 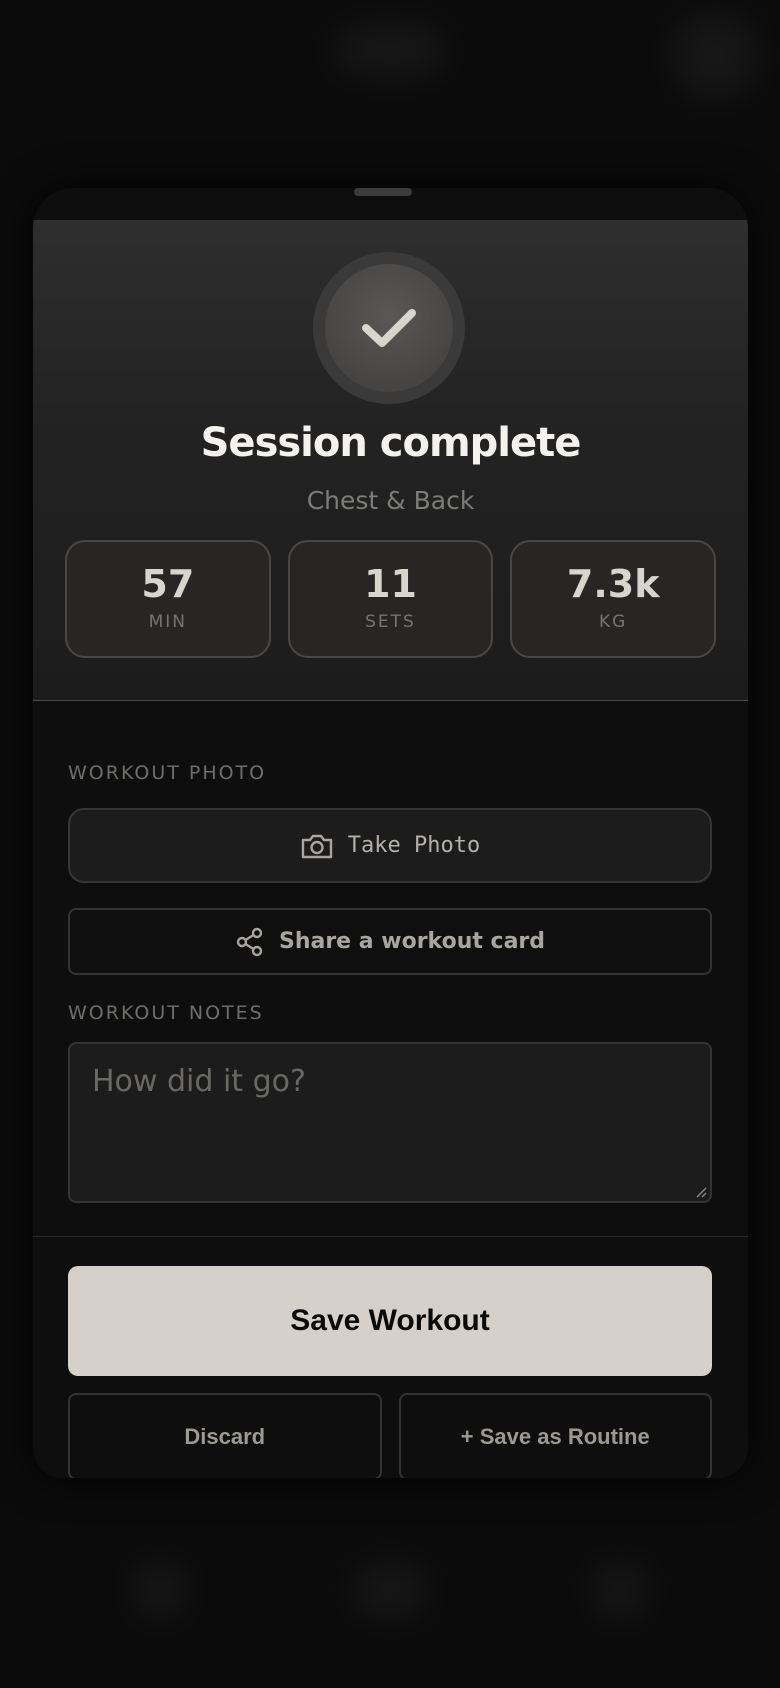 I want to click on save-workout-button: Save Workout, so click(x=390, y=1321).